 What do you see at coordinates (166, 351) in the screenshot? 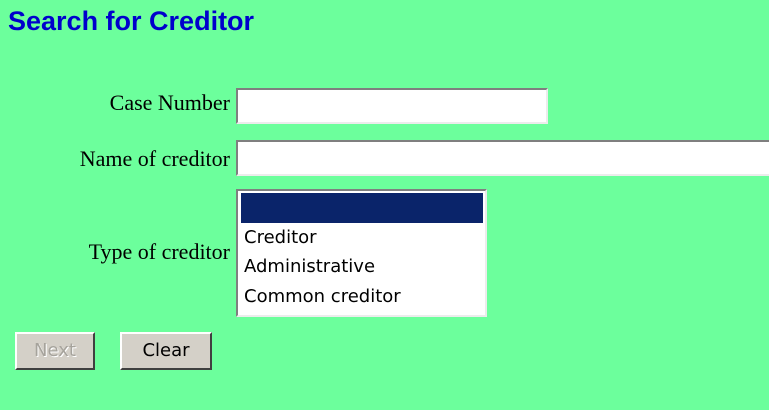
I see `clear-button: Clear` at bounding box center [166, 351].